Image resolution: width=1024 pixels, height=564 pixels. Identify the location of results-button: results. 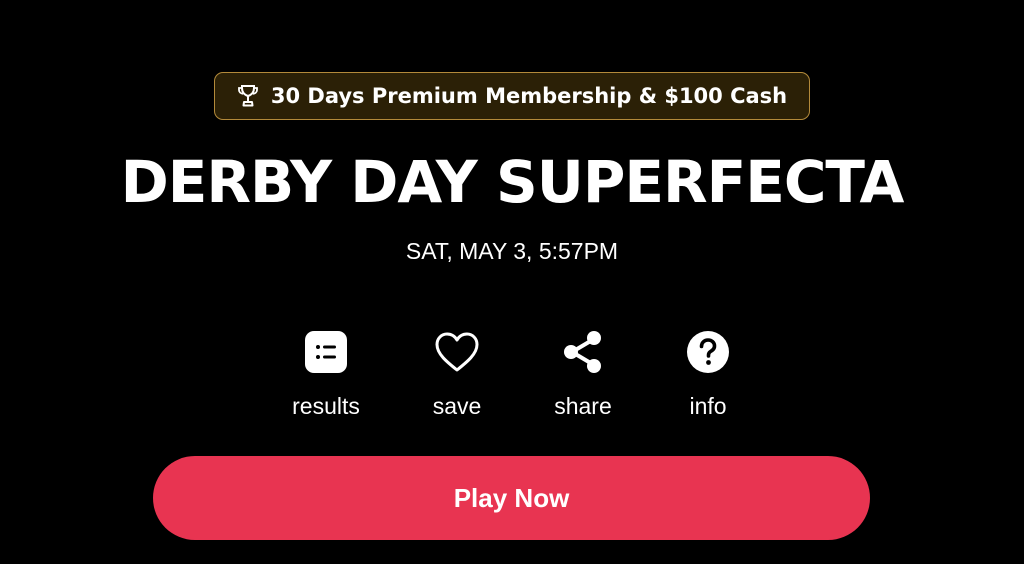
(326, 374).